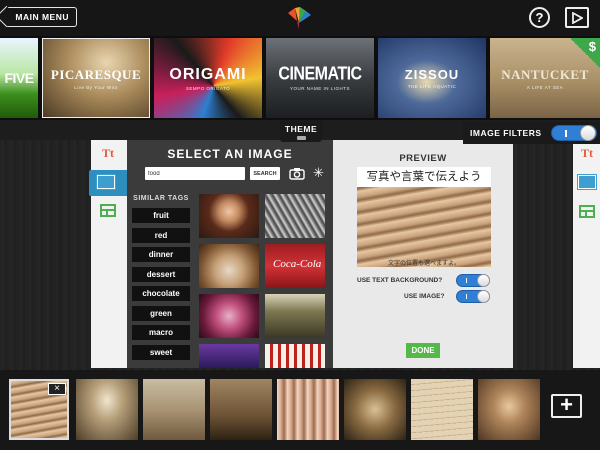 The image size is (600, 450). Describe the element at coordinates (592, 46) in the screenshot. I see `dollar-icon: $` at that location.